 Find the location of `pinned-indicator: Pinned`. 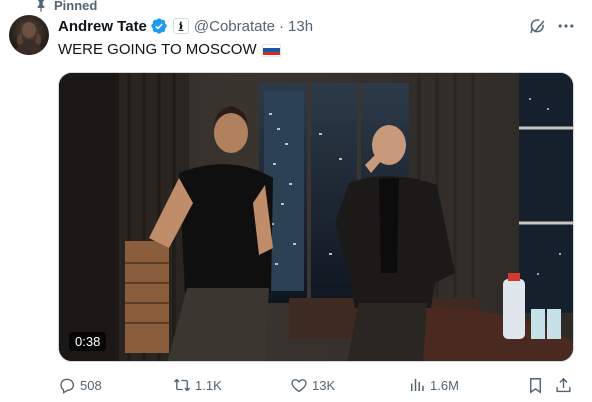

pinned-indicator: Pinned is located at coordinates (65, 7).